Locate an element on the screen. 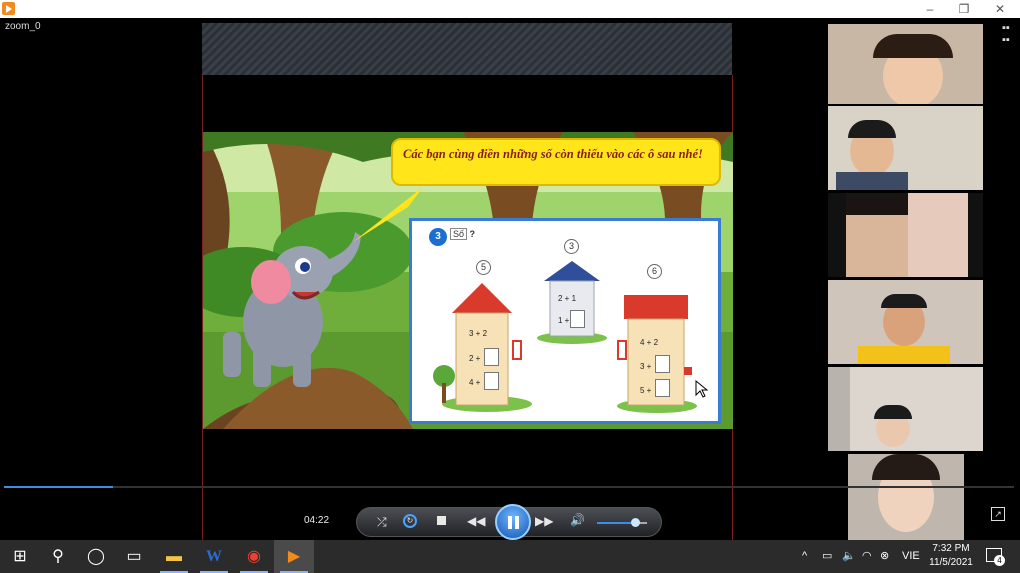 This screenshot has height=573, width=1020. speaker-icon: 🔈 is located at coordinates (849, 556).